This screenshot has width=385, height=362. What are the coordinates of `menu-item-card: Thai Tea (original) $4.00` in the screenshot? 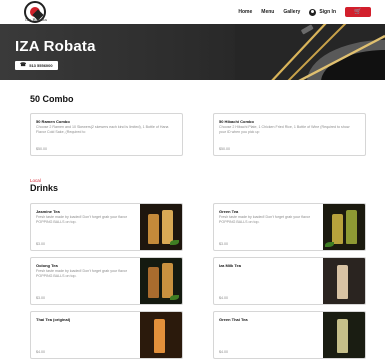 It's located at (106, 335).